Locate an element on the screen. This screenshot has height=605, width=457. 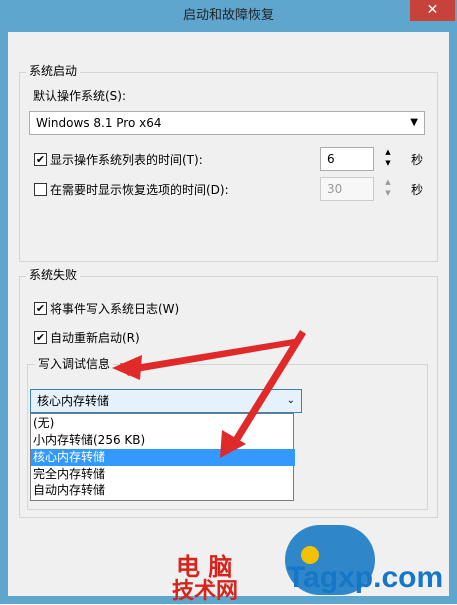
annotation-arrows is located at coordinates (209, 394).